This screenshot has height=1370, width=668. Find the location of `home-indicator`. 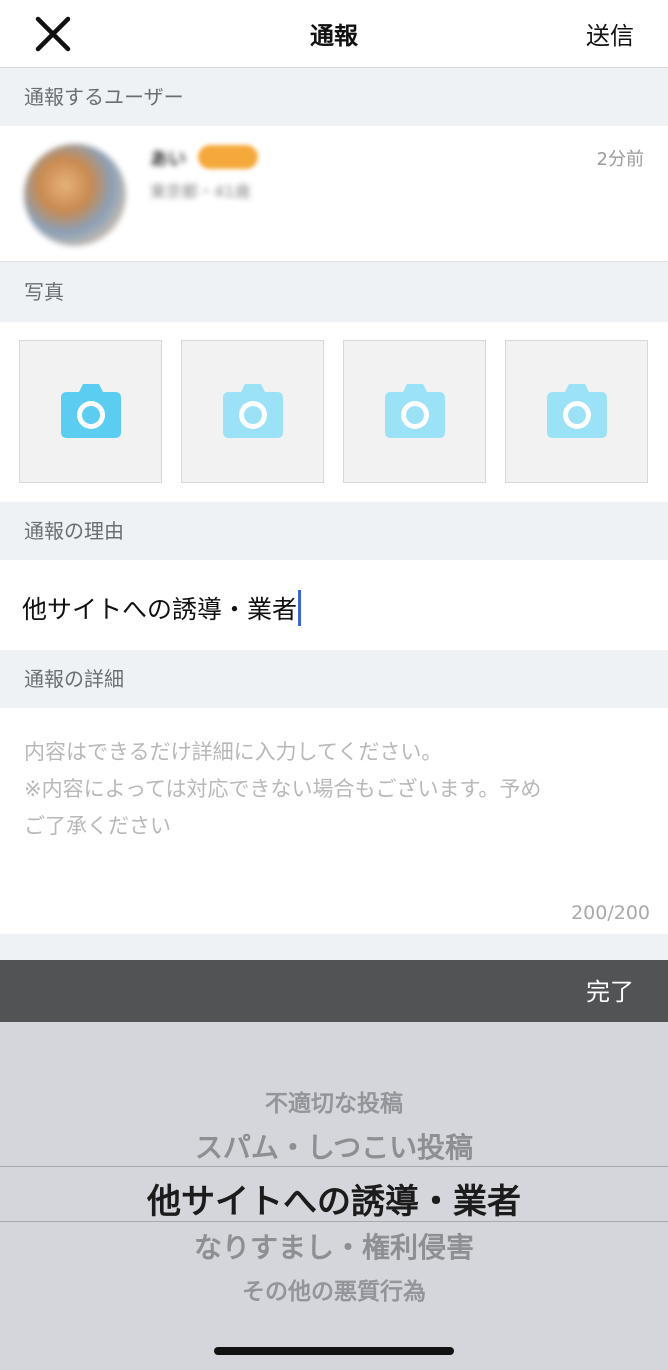

home-indicator is located at coordinates (334, 1351).